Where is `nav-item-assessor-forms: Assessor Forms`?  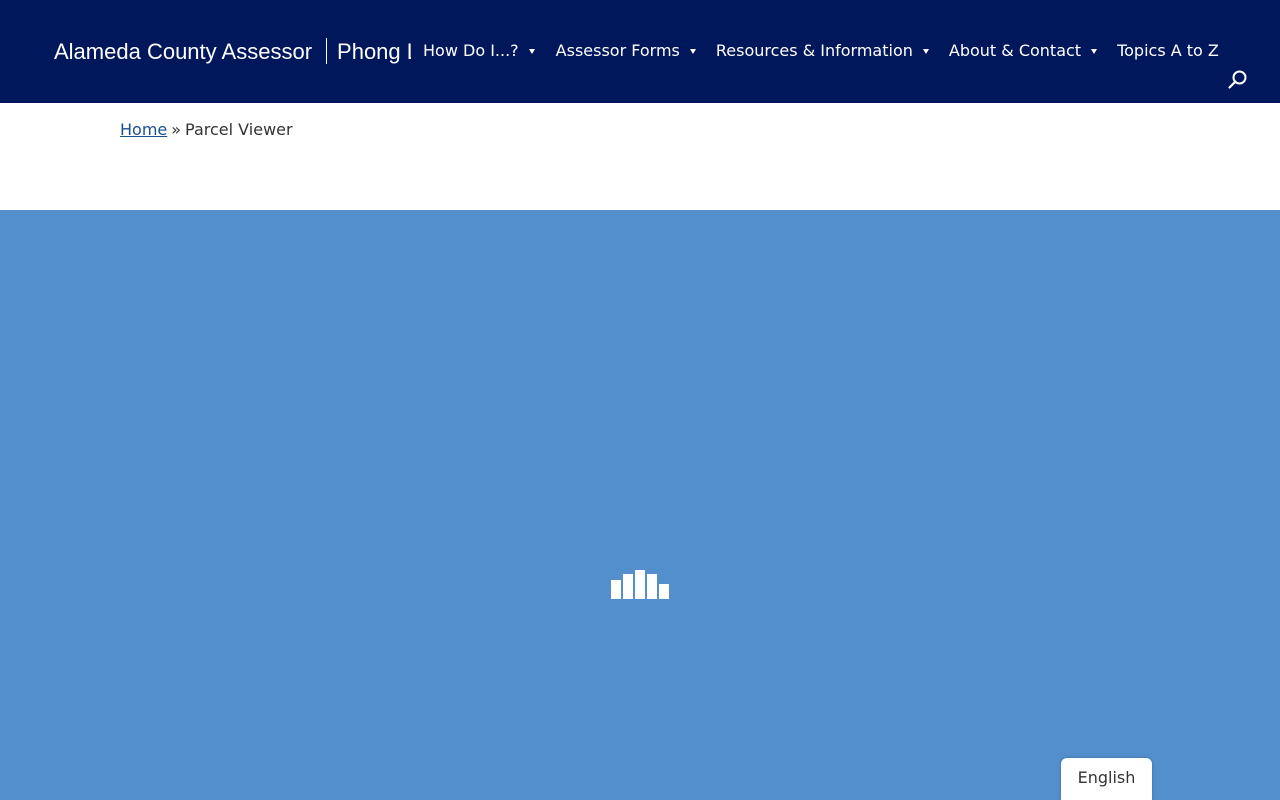
nav-item-assessor-forms: Assessor Forms is located at coordinates (626, 51).